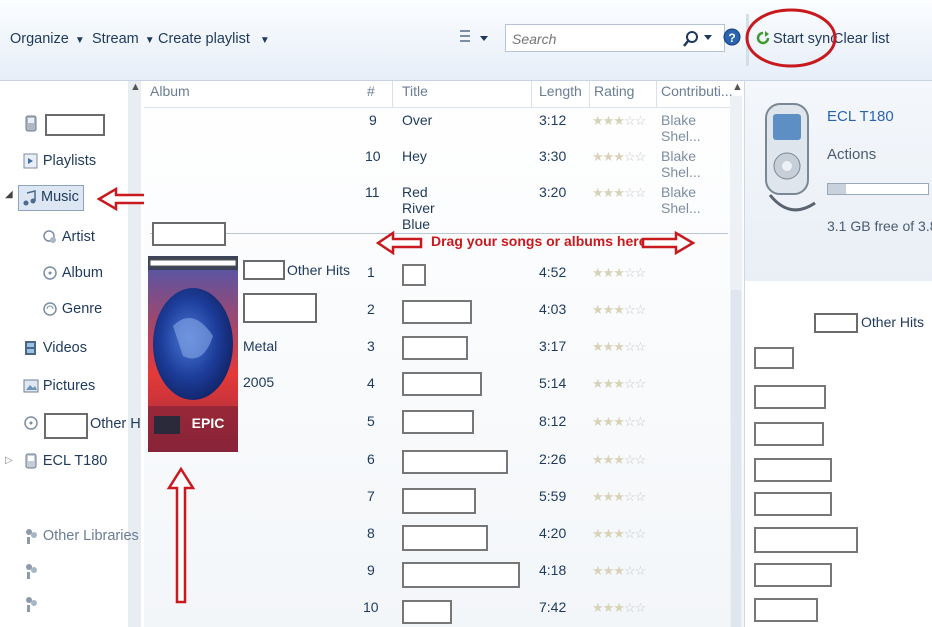 The width and height of the screenshot is (932, 627). I want to click on sidebar-item-label: Genre, so click(82, 309).